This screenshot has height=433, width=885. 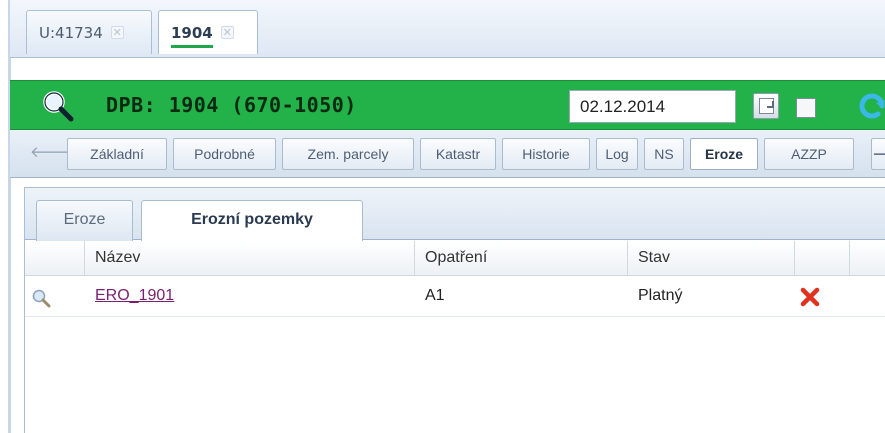 I want to click on record-link: ERO_1901, so click(x=134, y=295).